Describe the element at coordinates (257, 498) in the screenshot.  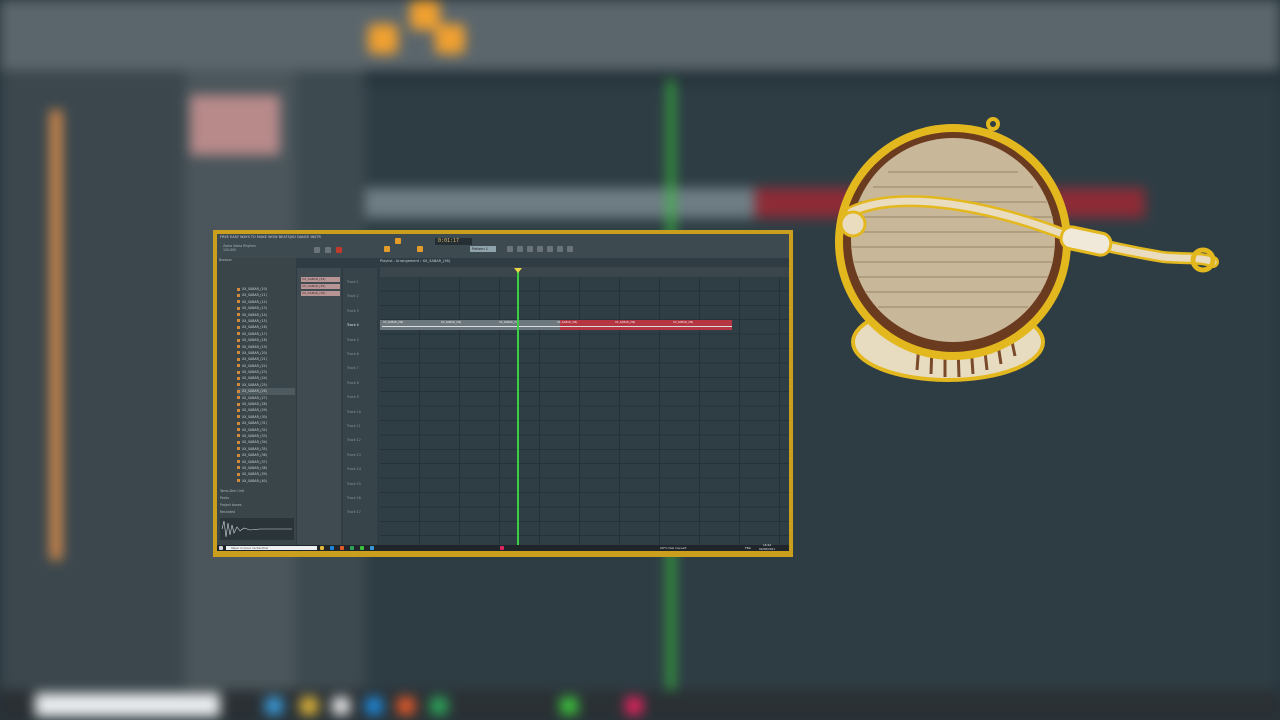
I see `browser-category: Packs` at that location.